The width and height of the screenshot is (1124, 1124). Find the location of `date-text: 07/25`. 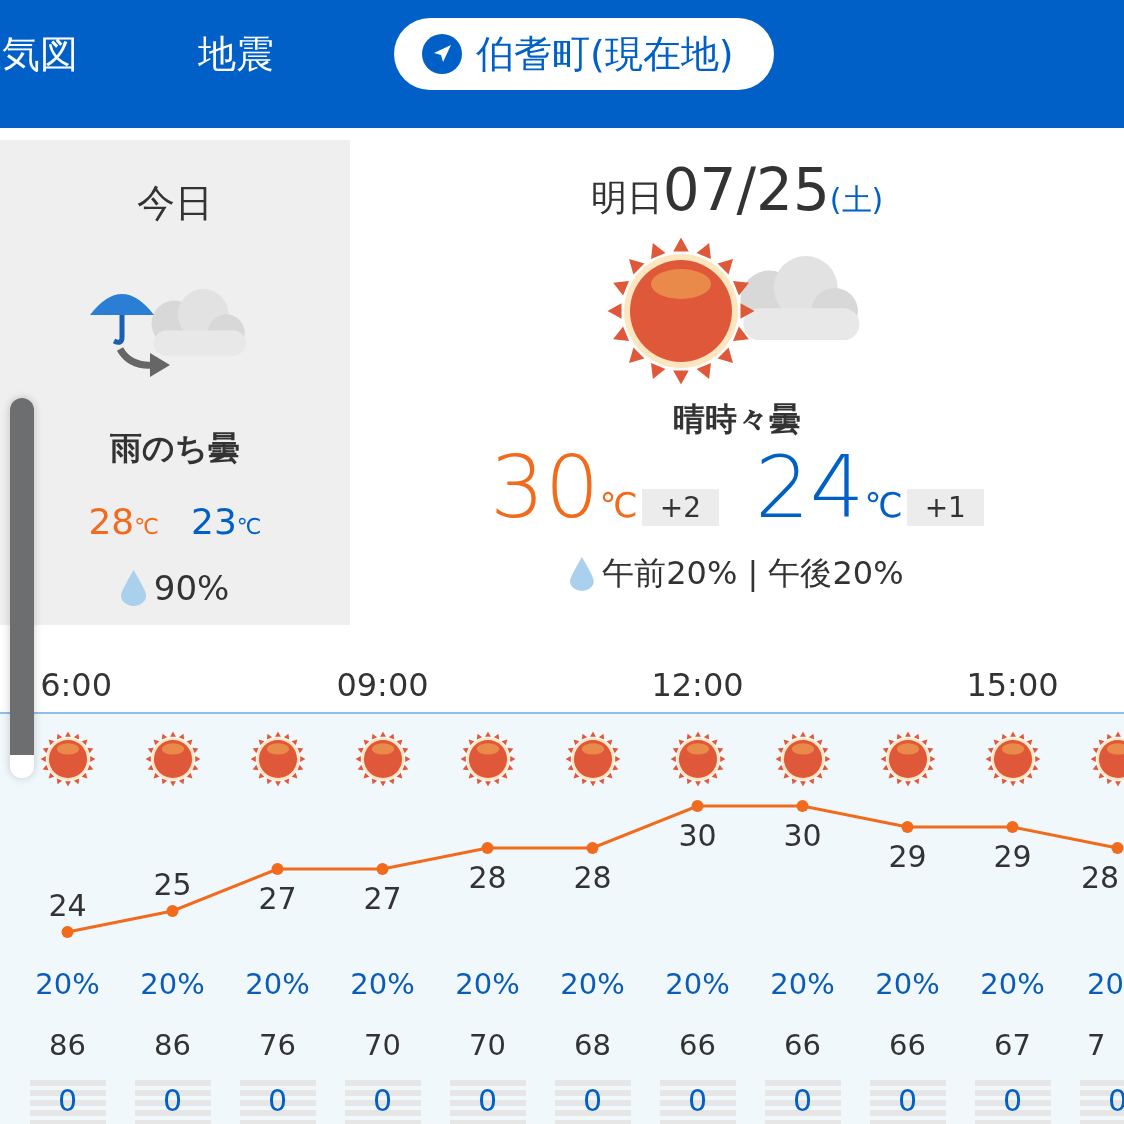

date-text: 07/25 is located at coordinates (746, 190).